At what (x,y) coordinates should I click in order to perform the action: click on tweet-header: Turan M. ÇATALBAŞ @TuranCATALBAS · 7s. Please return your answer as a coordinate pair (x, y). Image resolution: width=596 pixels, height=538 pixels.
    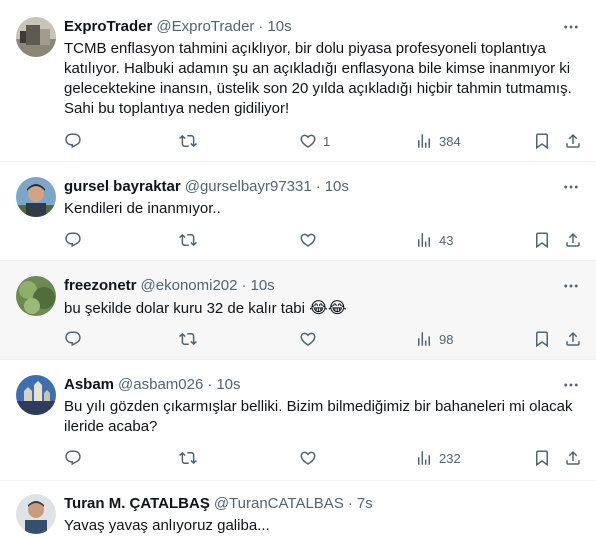
    Looking at the image, I should click on (330, 497).